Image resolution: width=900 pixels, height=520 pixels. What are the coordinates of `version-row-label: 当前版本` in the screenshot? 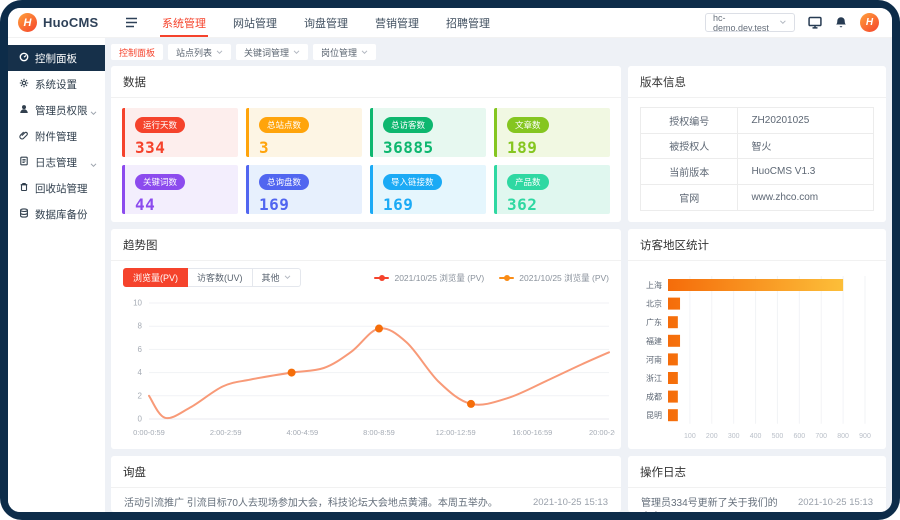 It's located at (690, 172).